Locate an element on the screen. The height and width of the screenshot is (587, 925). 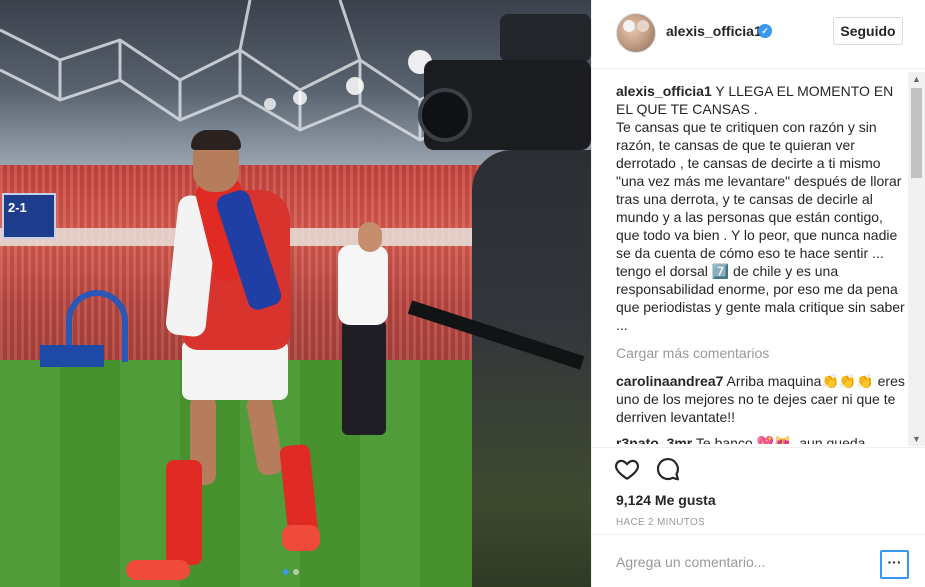
advertising-board is located at coordinates (72, 356).